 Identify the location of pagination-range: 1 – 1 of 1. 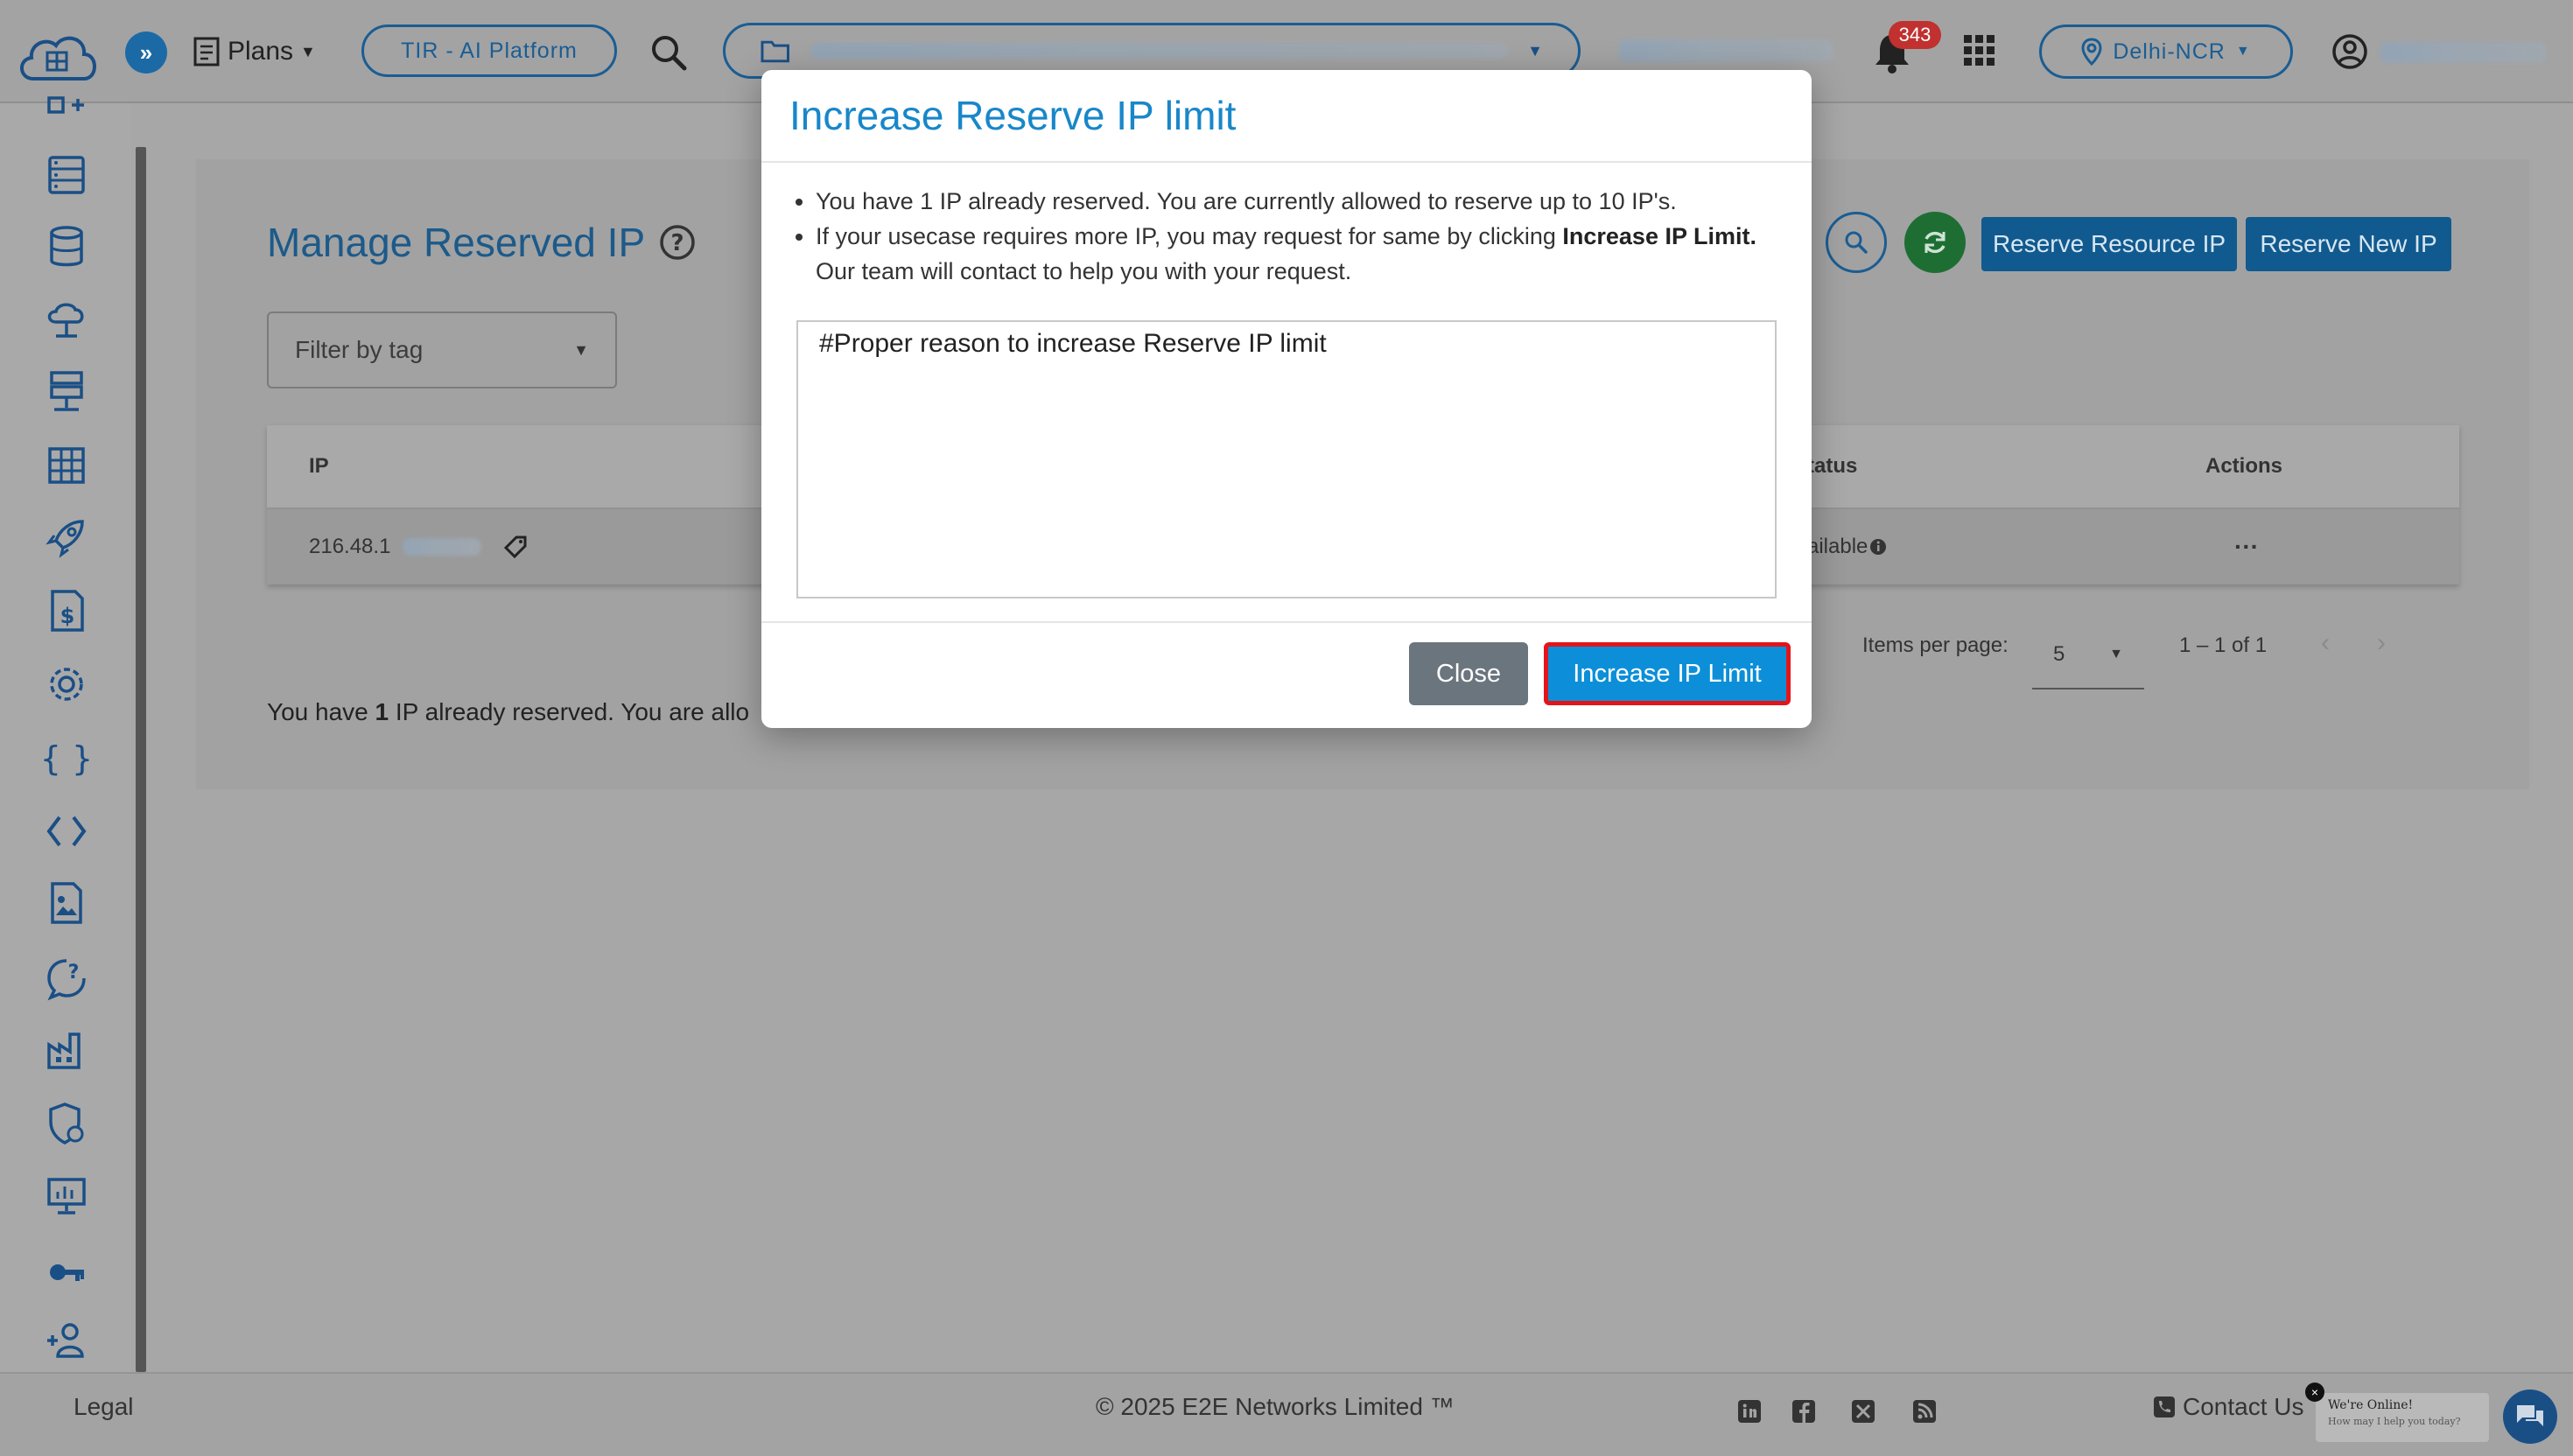
(2223, 645).